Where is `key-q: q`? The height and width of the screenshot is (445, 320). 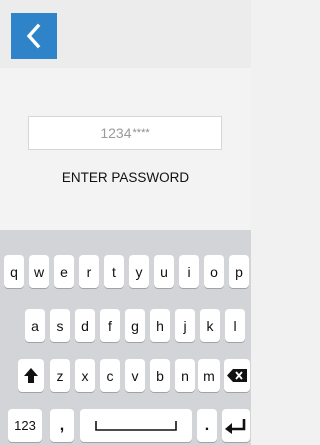
key-q: q is located at coordinates (14, 271).